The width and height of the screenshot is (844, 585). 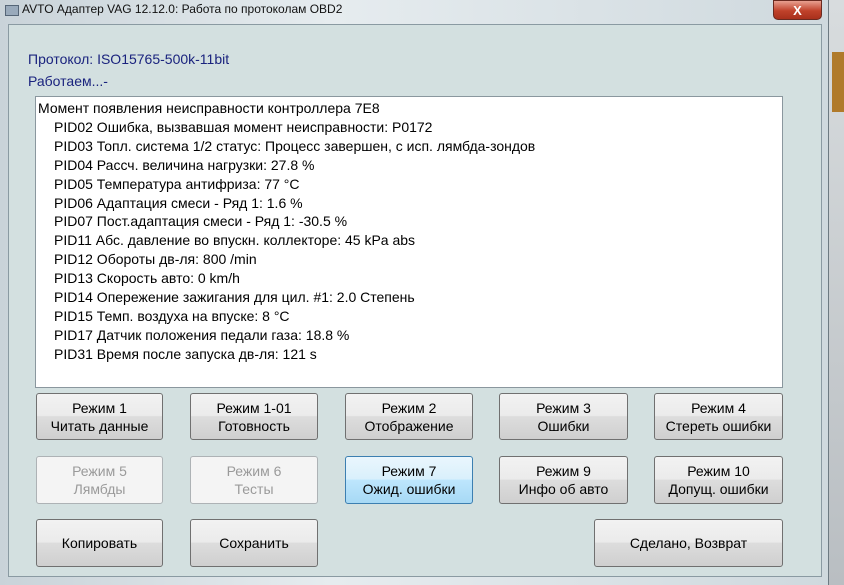 I want to click on mode-3-button: Режим 3 Ошибки, so click(x=563, y=416).